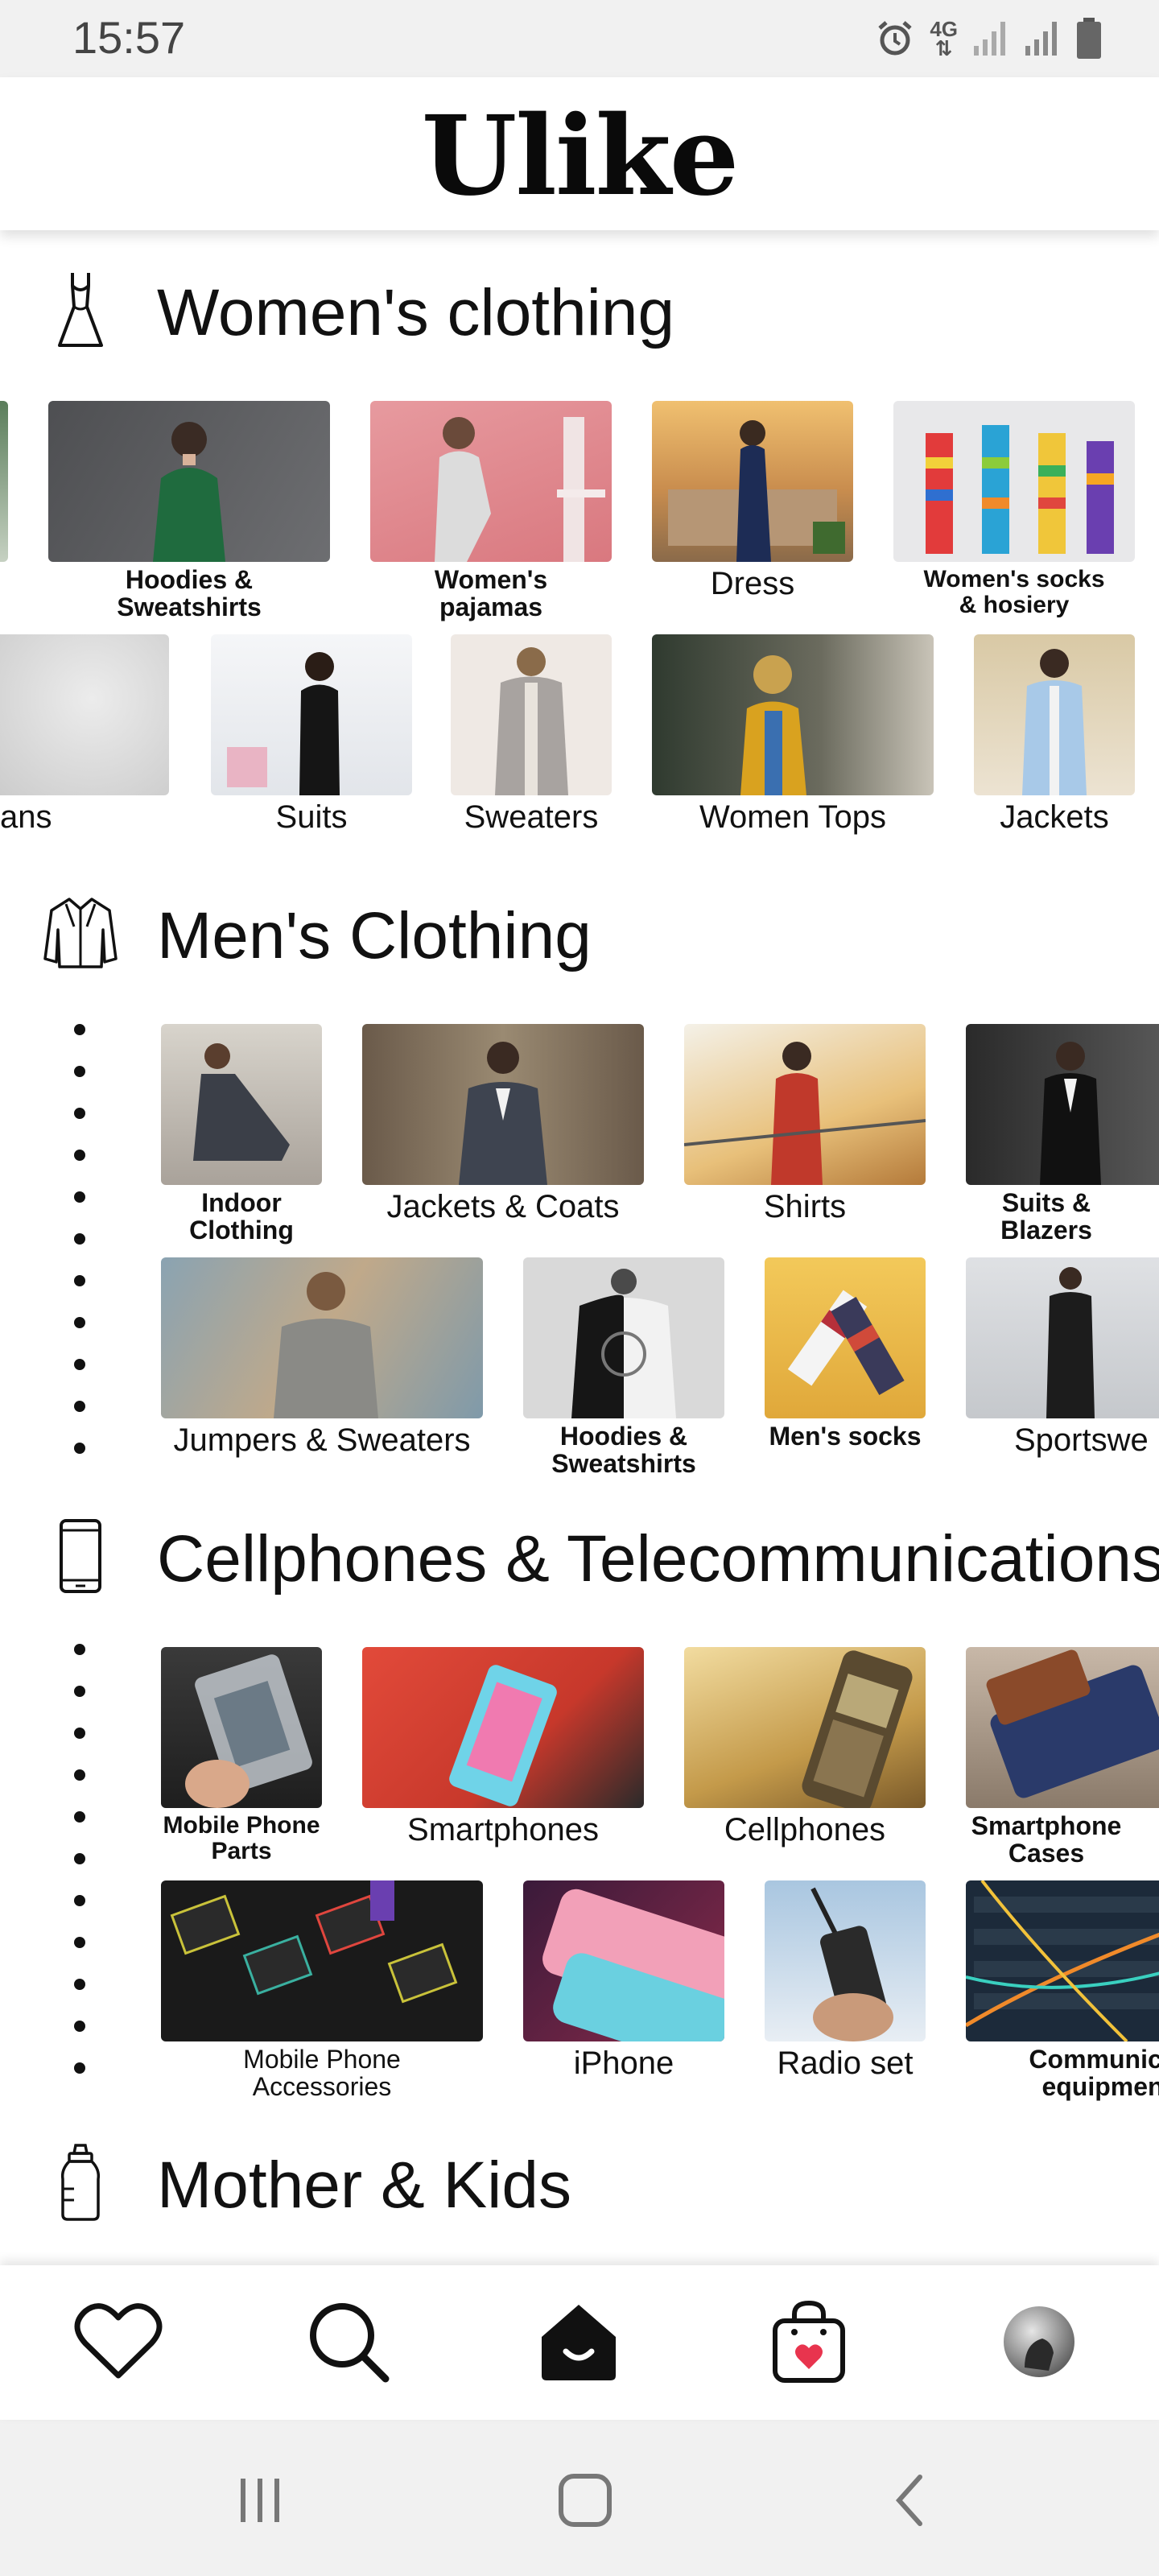 The height and width of the screenshot is (2576, 1159). I want to click on category-label: iPhone, so click(623, 2063).